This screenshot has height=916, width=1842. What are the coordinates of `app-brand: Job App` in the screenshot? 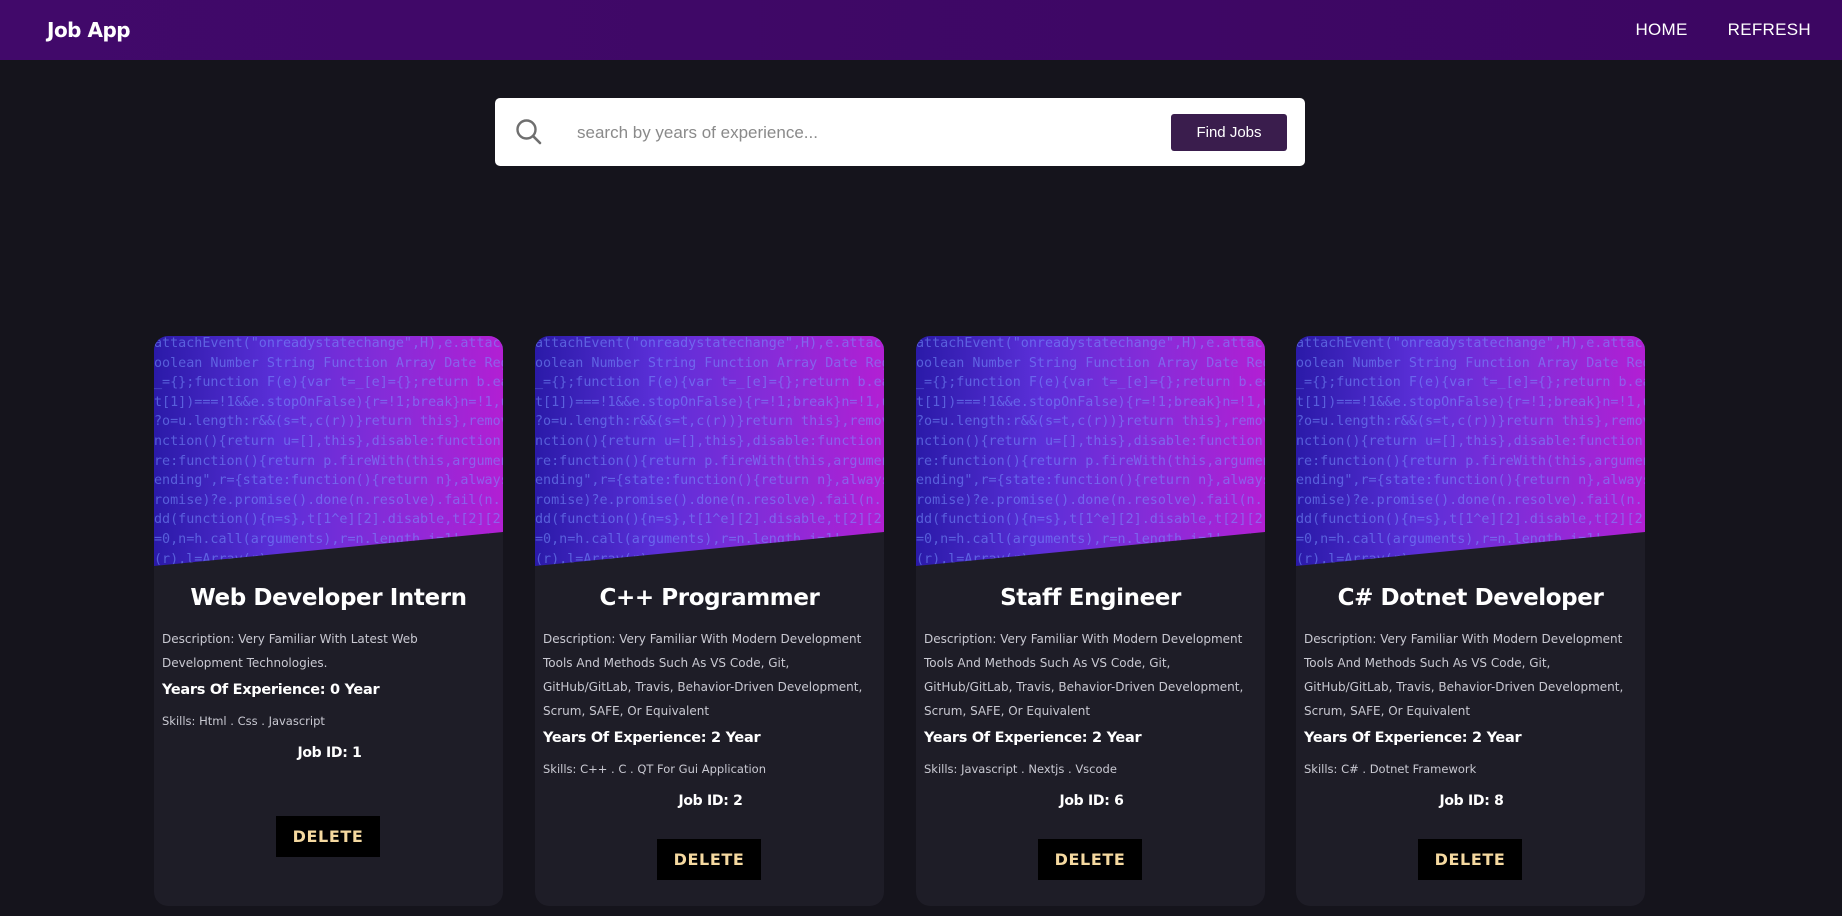 It's located at (89, 30).